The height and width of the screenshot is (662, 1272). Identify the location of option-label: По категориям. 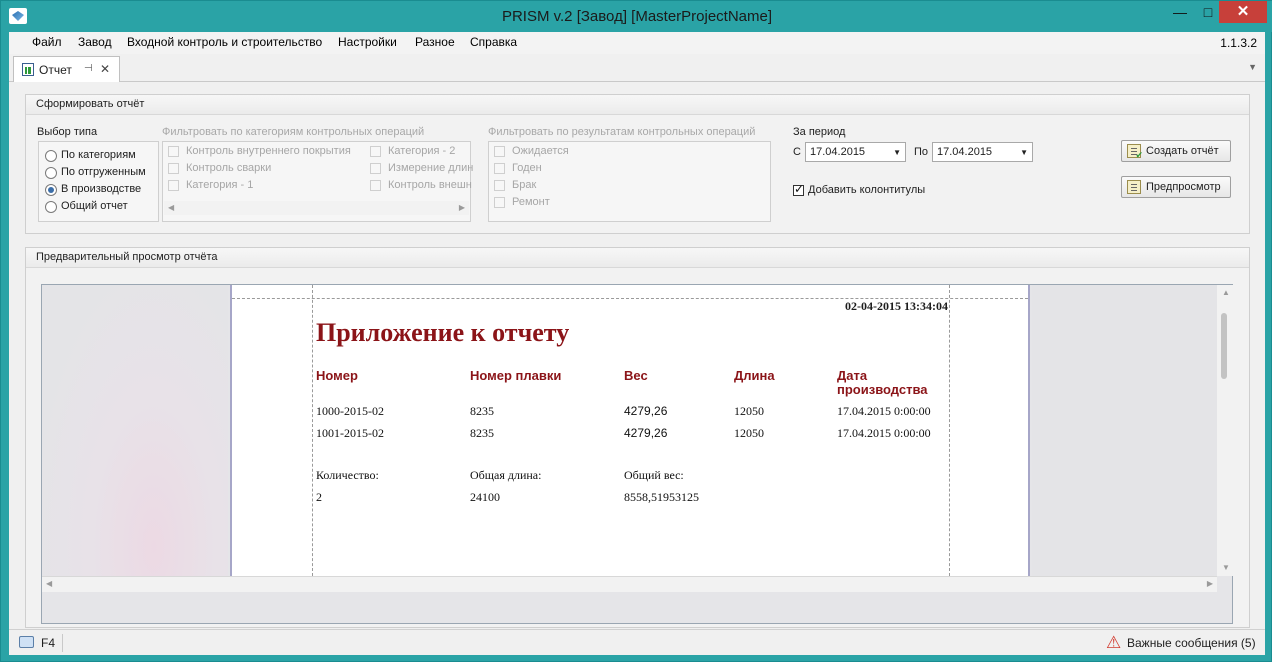
(98, 155).